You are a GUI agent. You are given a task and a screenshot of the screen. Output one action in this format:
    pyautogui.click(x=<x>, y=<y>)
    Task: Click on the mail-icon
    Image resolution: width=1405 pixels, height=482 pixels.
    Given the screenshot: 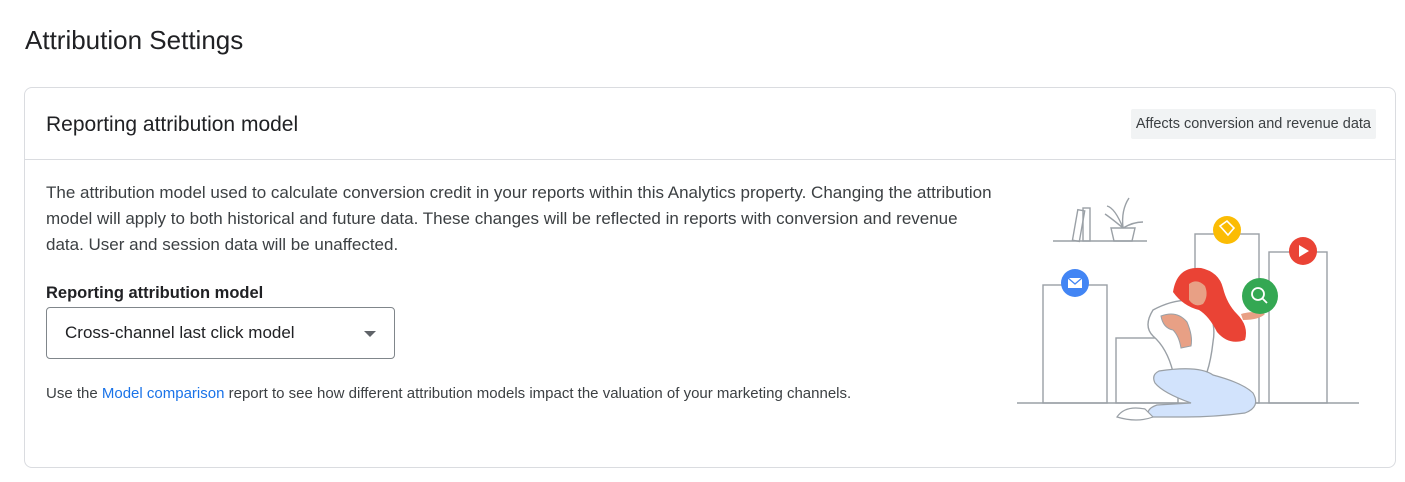 What is the action you would take?
    pyautogui.click(x=1075, y=283)
    